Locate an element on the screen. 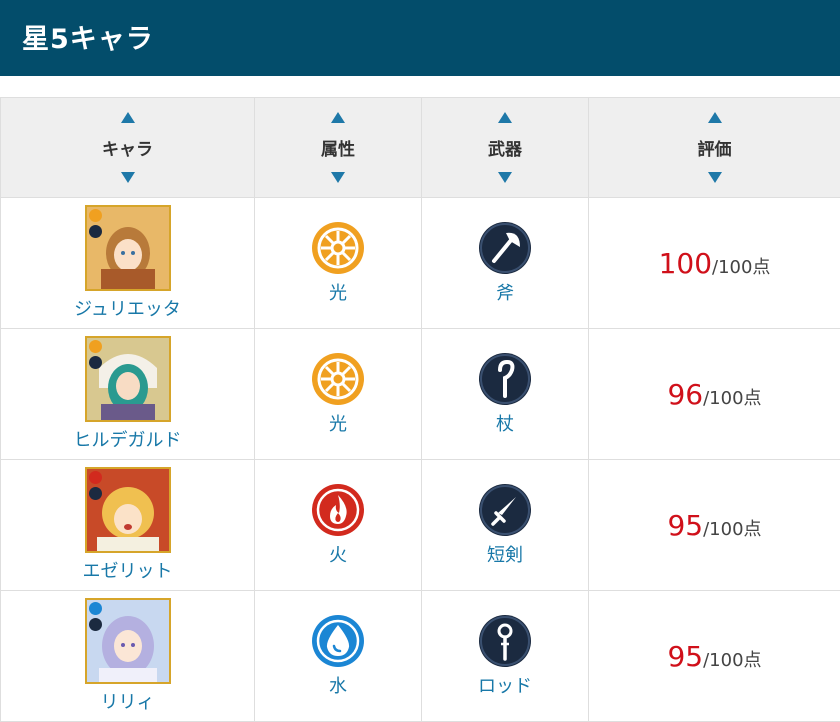 The image size is (840, 722). element-link: 水 is located at coordinates (338, 685).